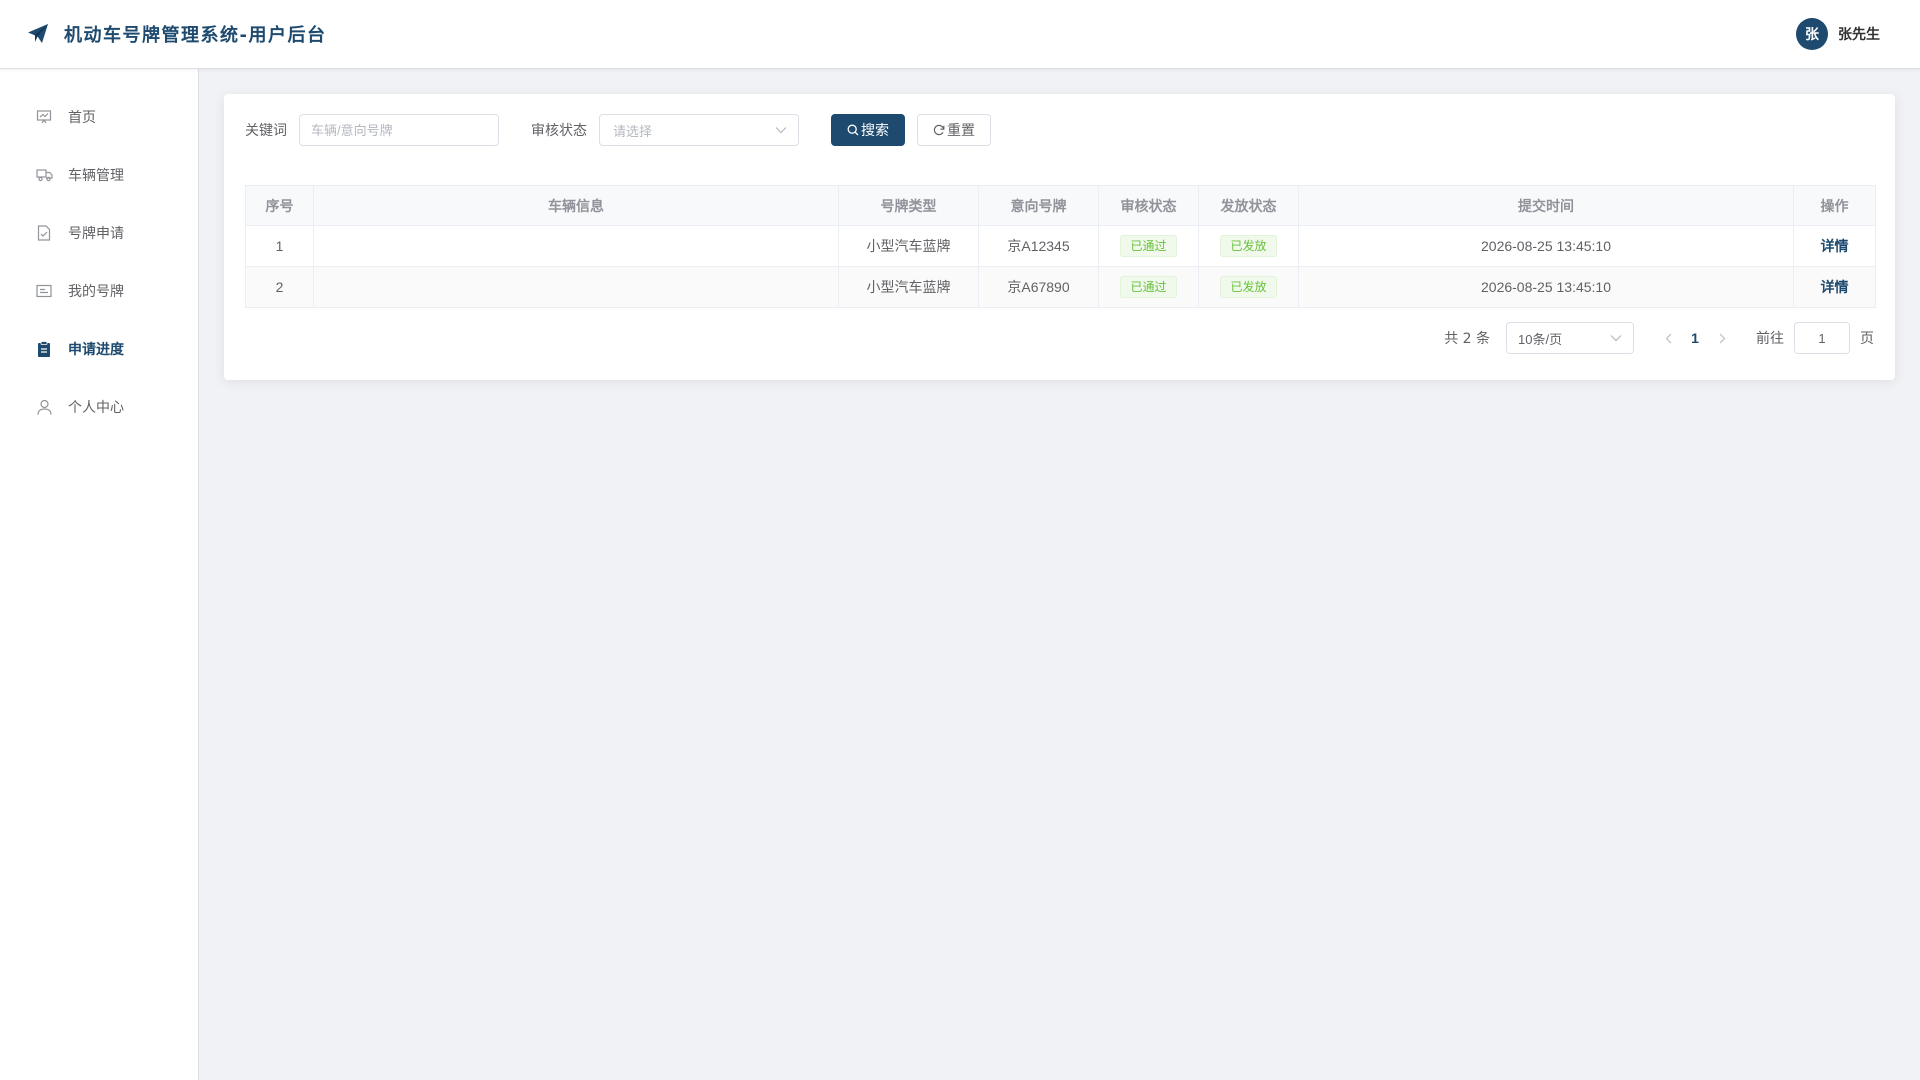  What do you see at coordinates (82, 118) in the screenshot?
I see `sidebar-item-label: 首页` at bounding box center [82, 118].